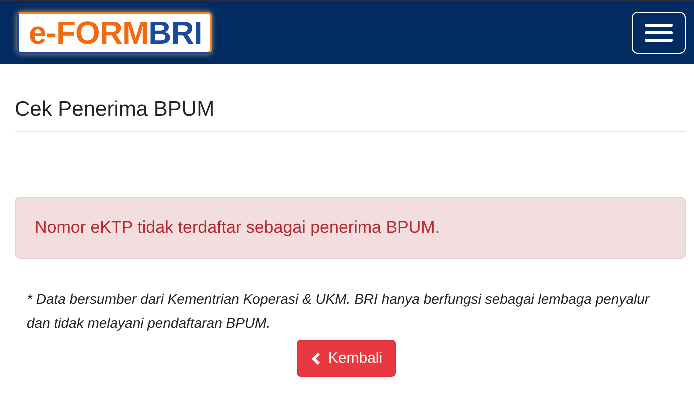  What do you see at coordinates (339, 311) in the screenshot?
I see `source-note: * Data bersumber dari Kementrian Koperasi & UKM. BRI hanya berfungsi sebagai lembaga penyalur dan tidak melayani pendaftaran BPUM.` at bounding box center [339, 311].